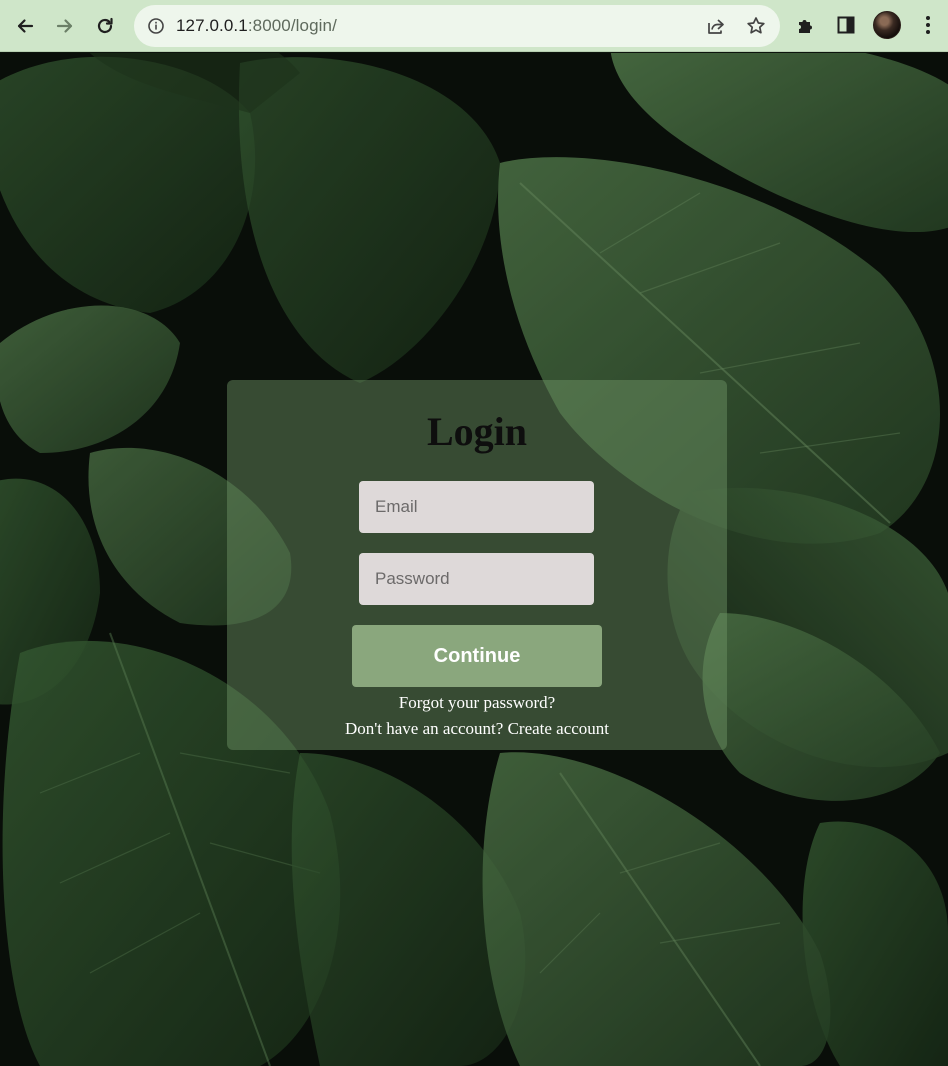 The height and width of the screenshot is (1066, 948). I want to click on site-info-icon, so click(156, 26).